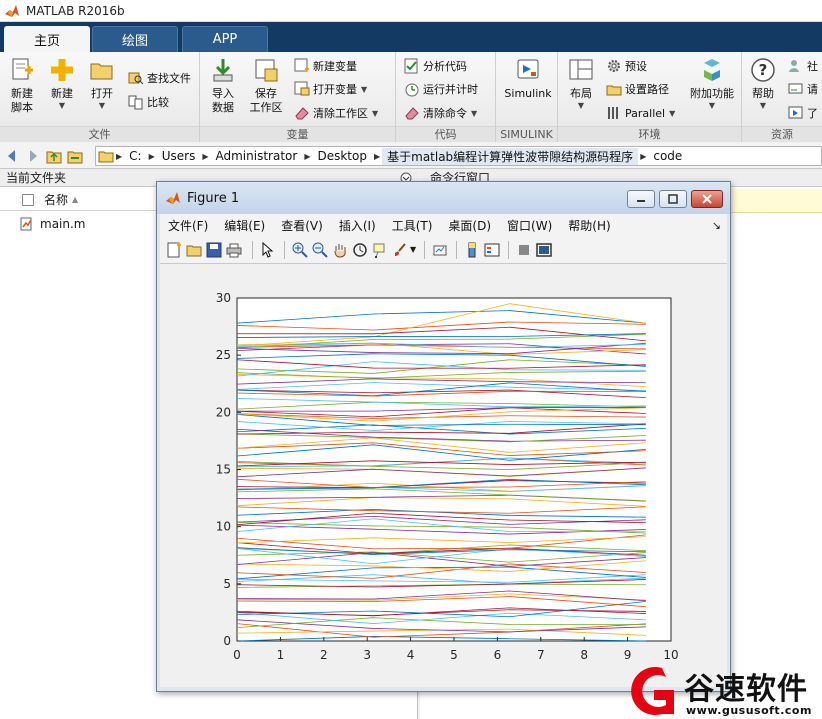  I want to click on forward-arrow-icon, so click(33, 156).